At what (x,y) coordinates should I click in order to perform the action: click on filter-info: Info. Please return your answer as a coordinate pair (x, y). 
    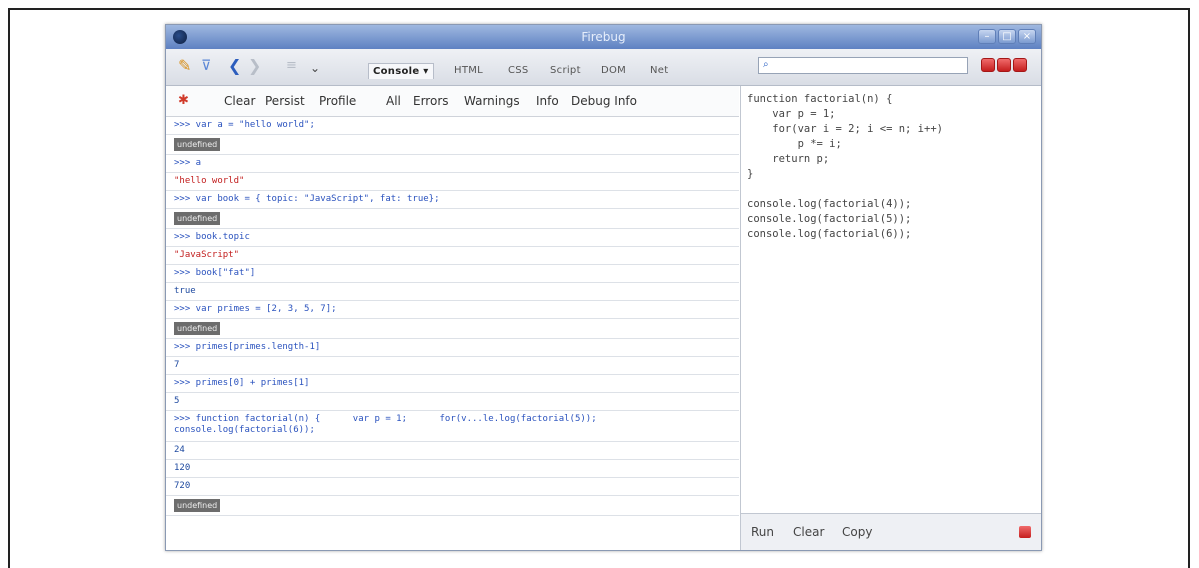
    Looking at the image, I should click on (547, 101).